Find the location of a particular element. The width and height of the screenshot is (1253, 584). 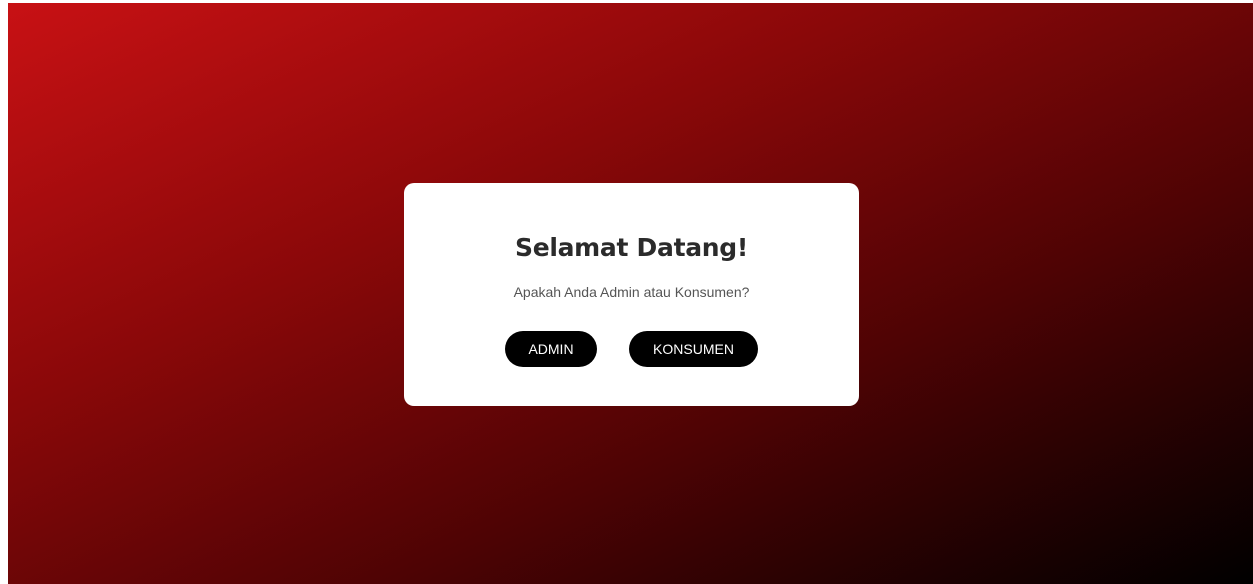

dialog-subtitle: Apakah Anda Admin atau Konsumen? is located at coordinates (631, 292).